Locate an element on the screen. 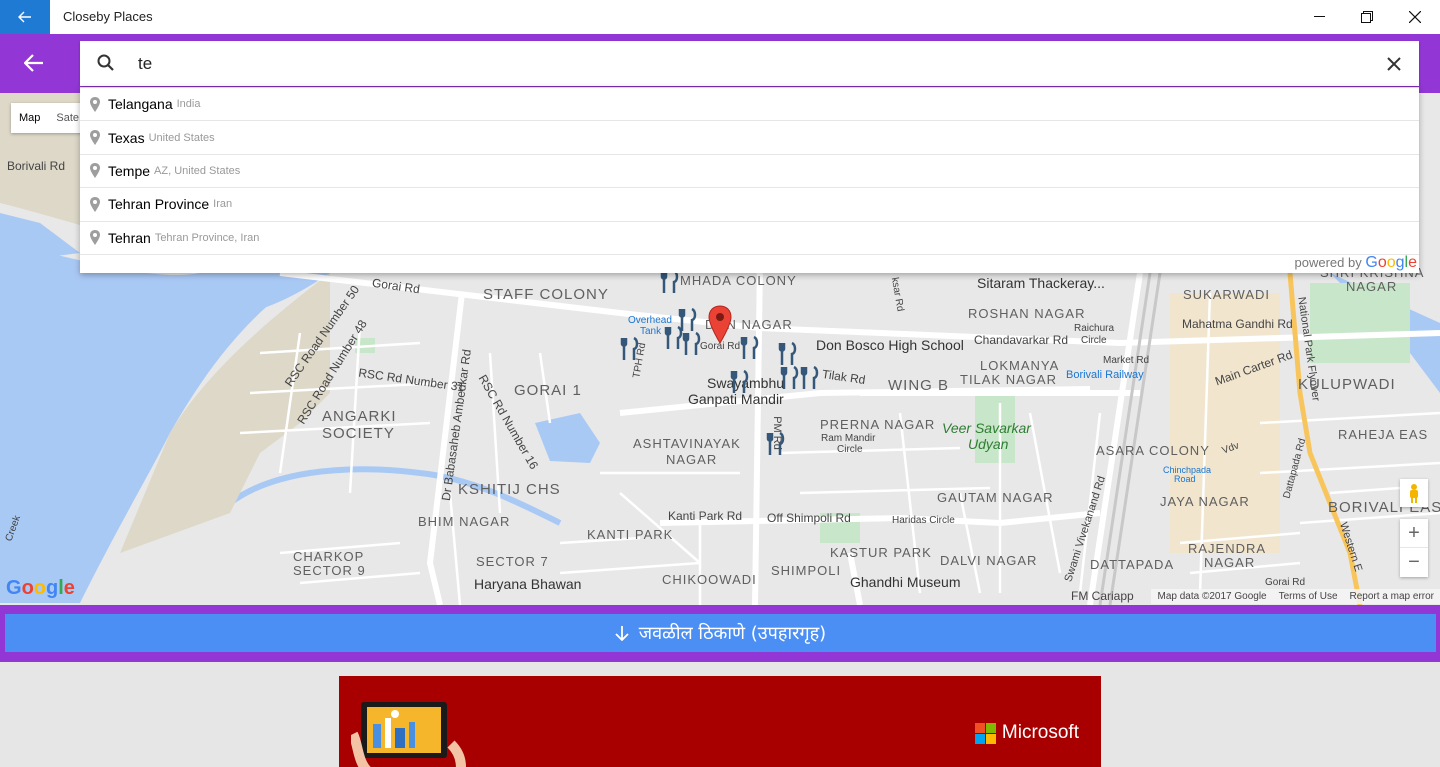 The width and height of the screenshot is (1440, 767). restore-button is located at coordinates (1367, 17).